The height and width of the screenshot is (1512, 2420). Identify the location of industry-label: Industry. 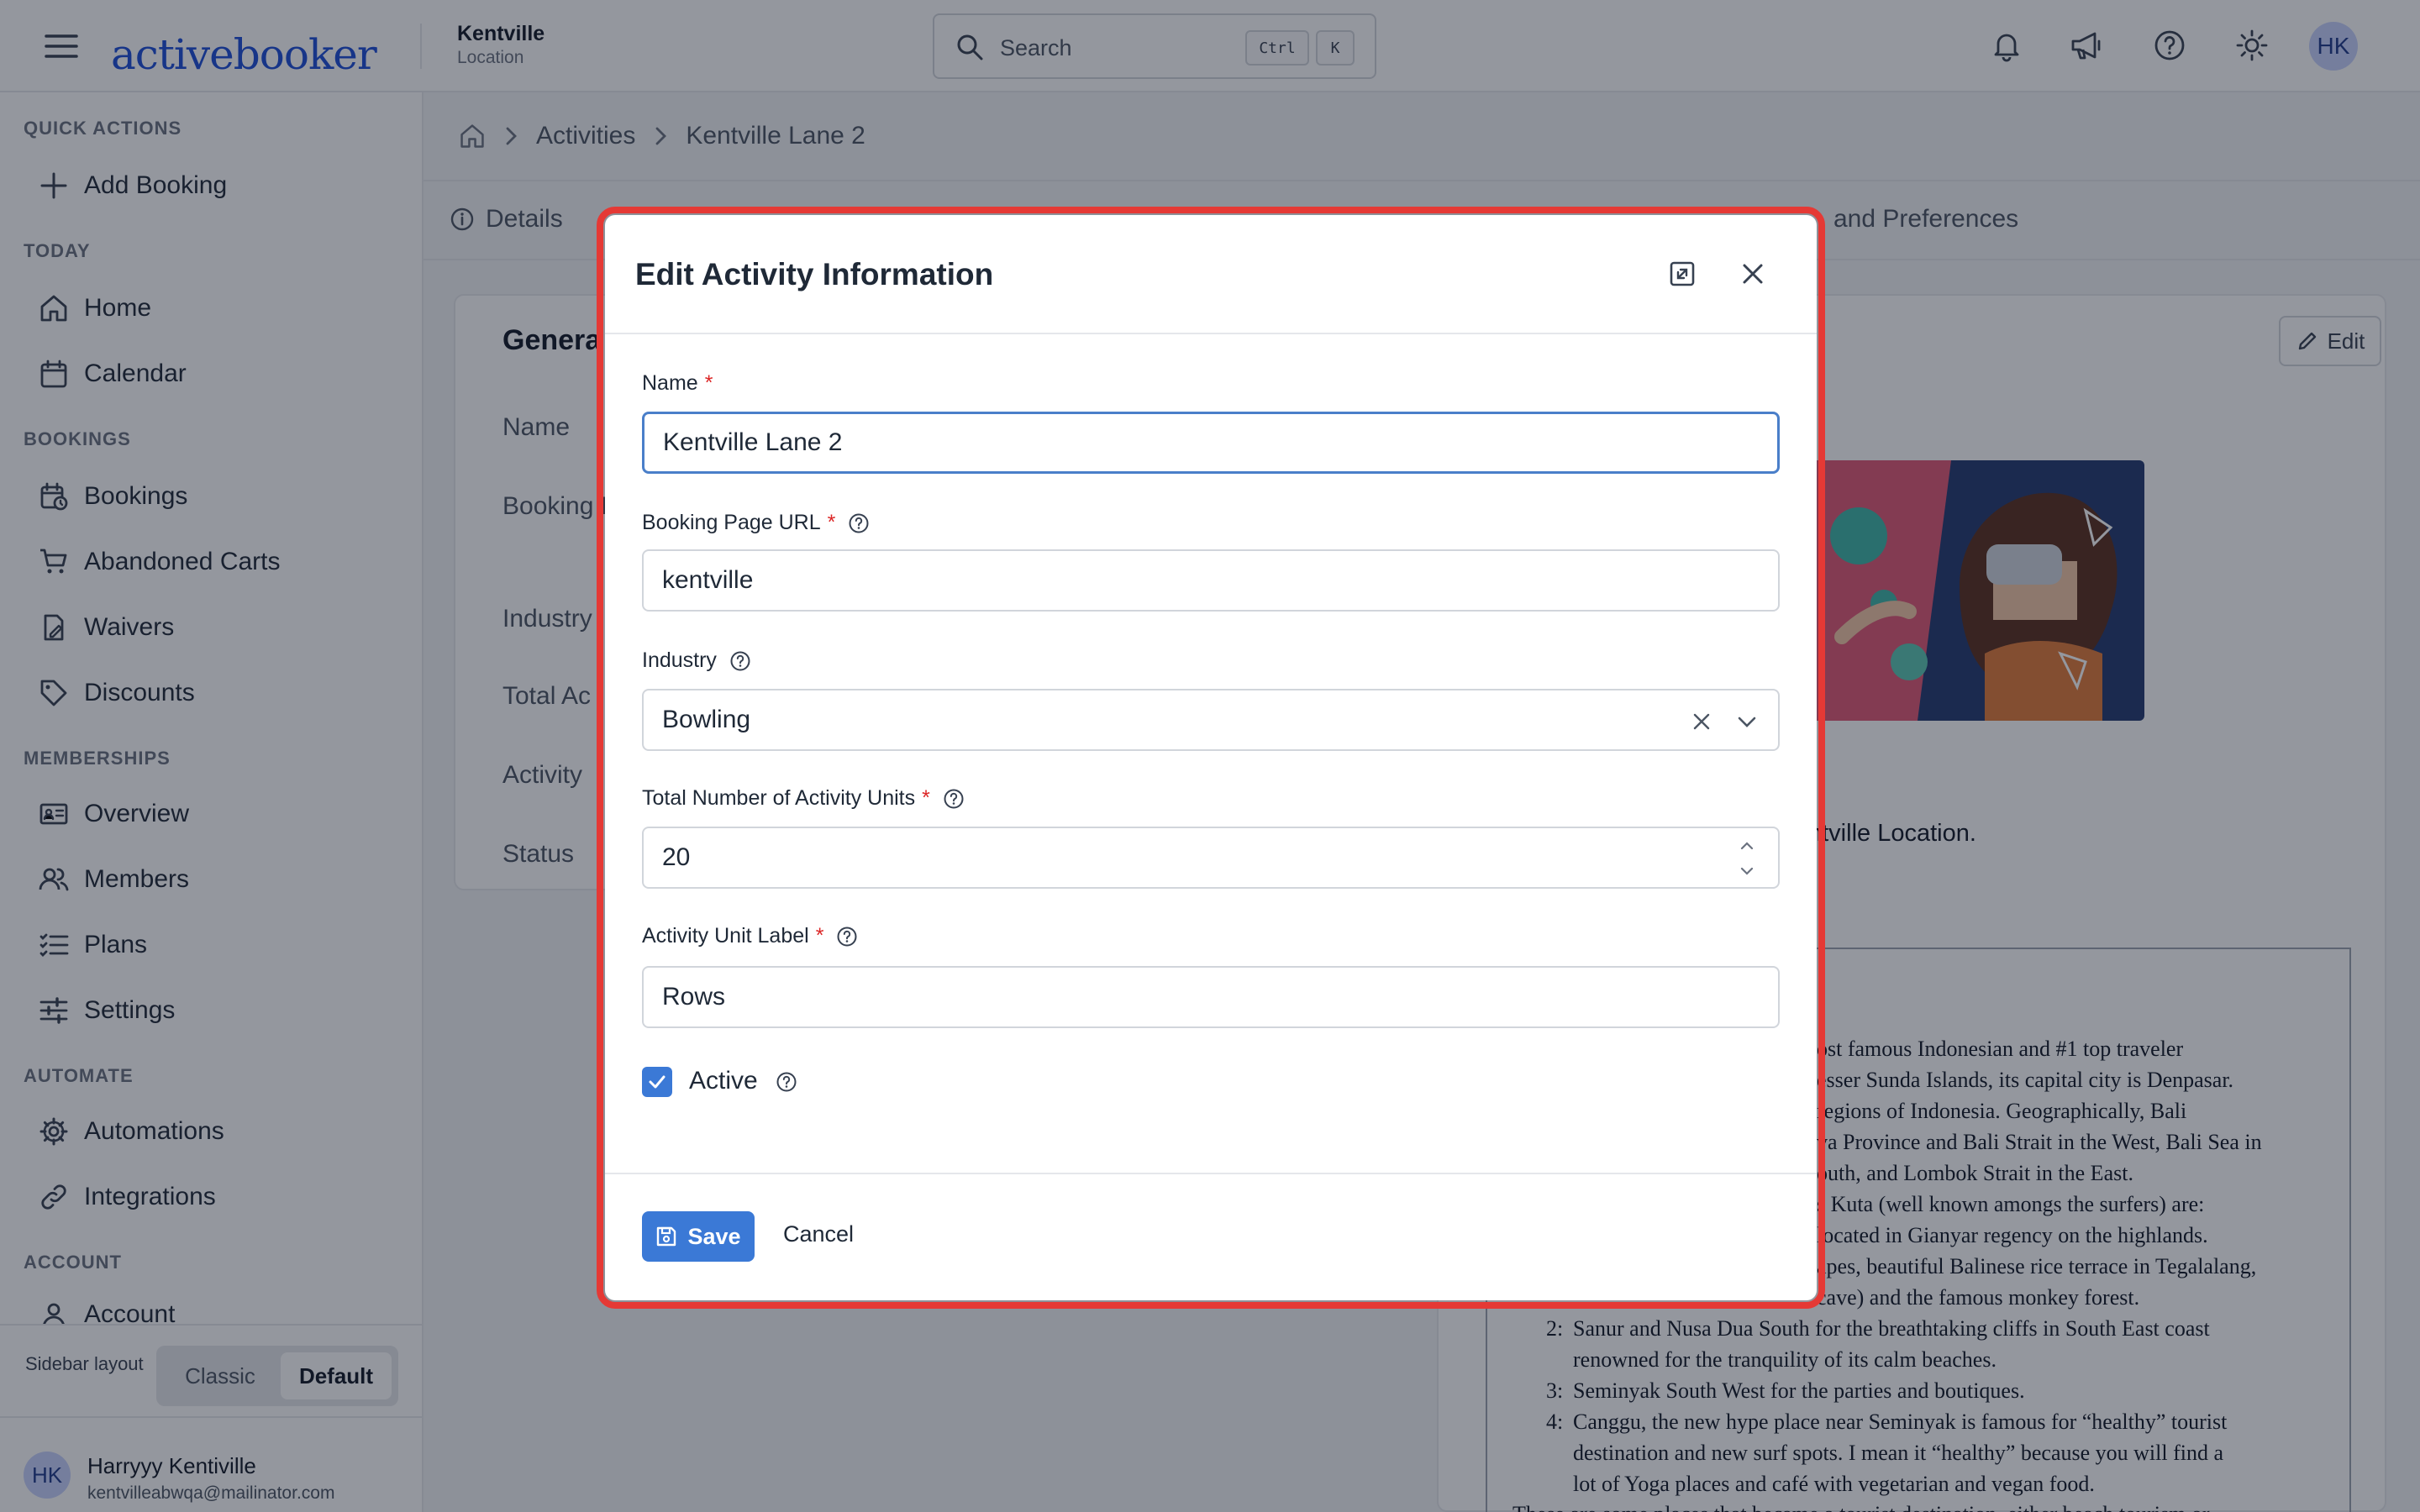
(697, 660).